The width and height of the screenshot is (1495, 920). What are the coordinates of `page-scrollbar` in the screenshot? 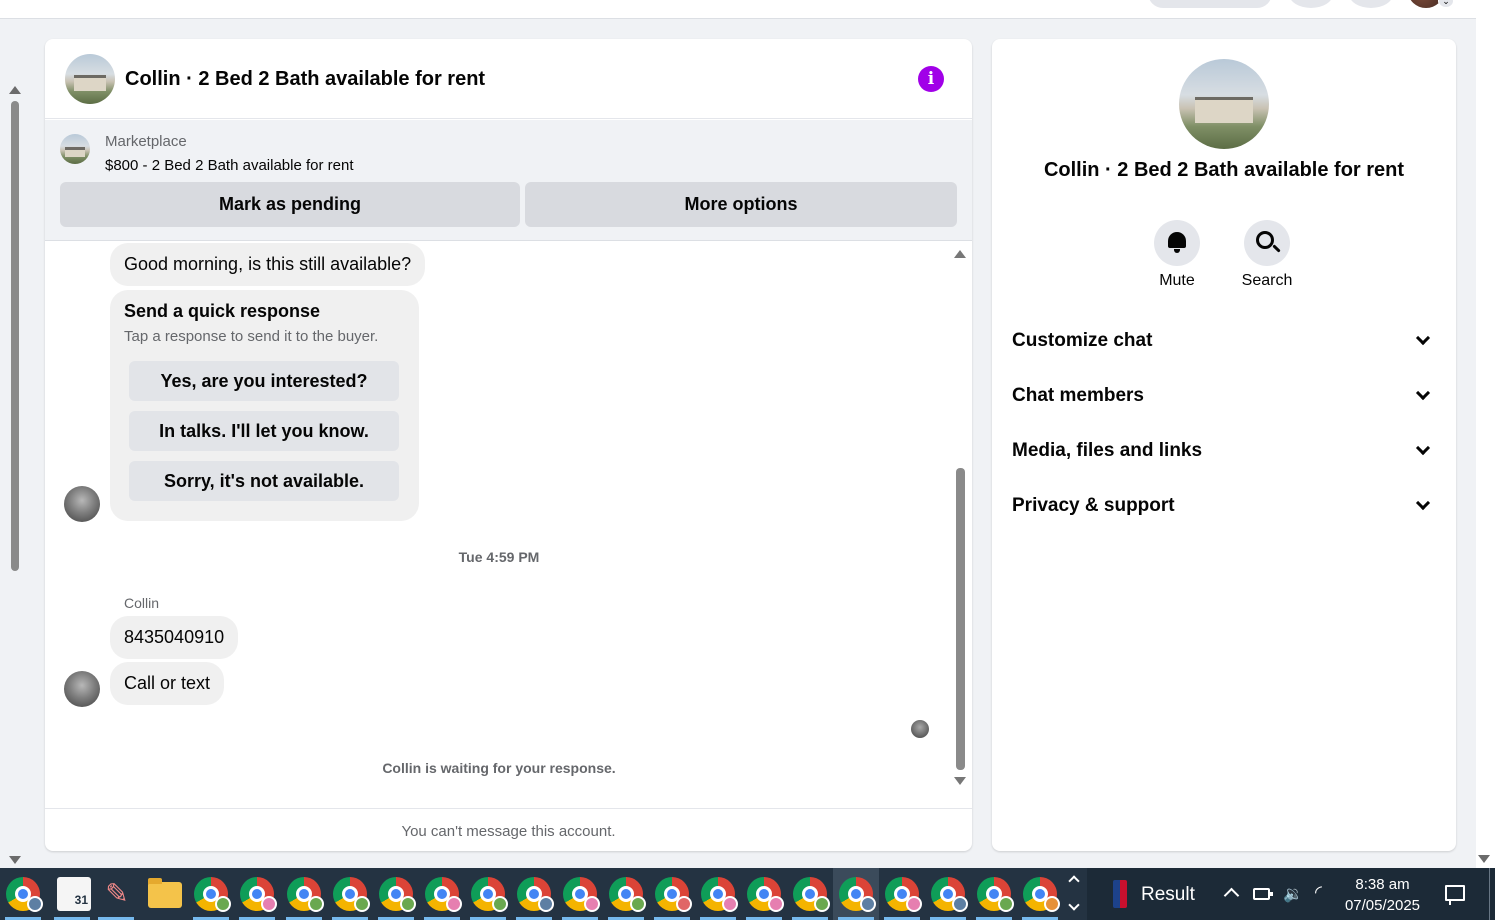 It's located at (13, 443).